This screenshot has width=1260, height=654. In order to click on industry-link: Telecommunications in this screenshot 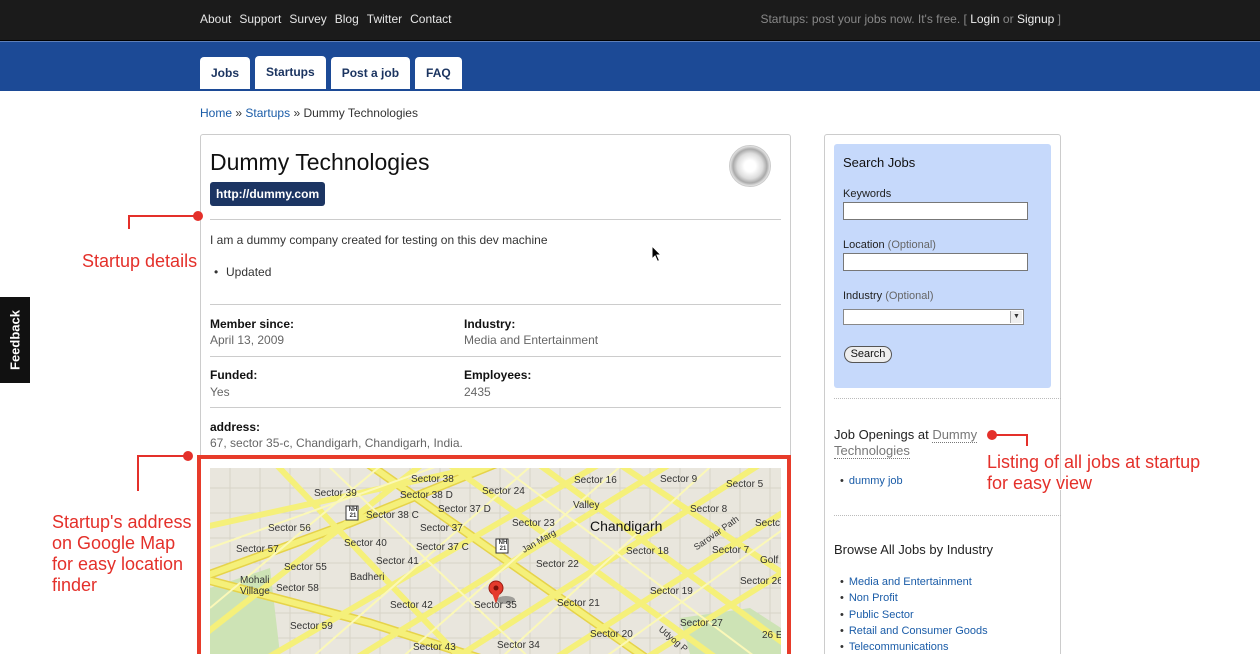, I will do `click(914, 647)`.